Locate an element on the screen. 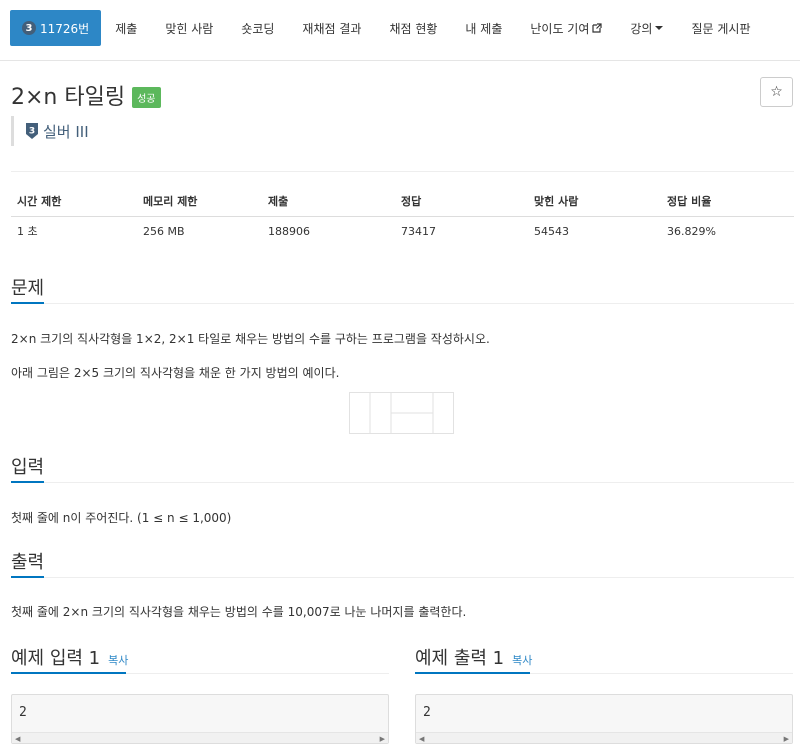  cell-time-limit: 1 초 is located at coordinates (27, 232).